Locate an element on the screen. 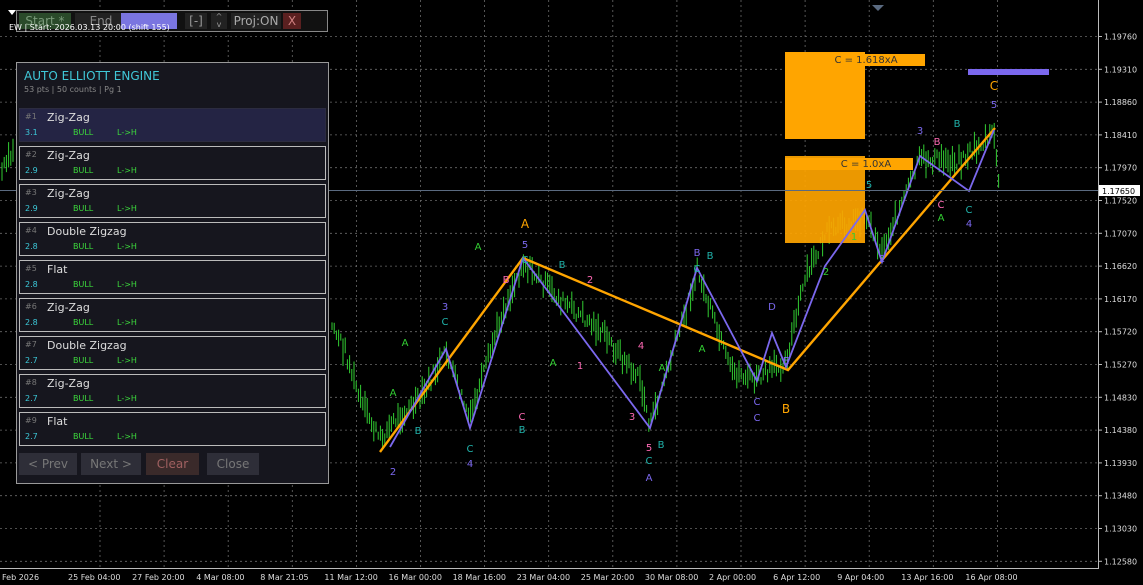 The image size is (1143, 585). price-label: 1.13930 is located at coordinates (1120, 463).